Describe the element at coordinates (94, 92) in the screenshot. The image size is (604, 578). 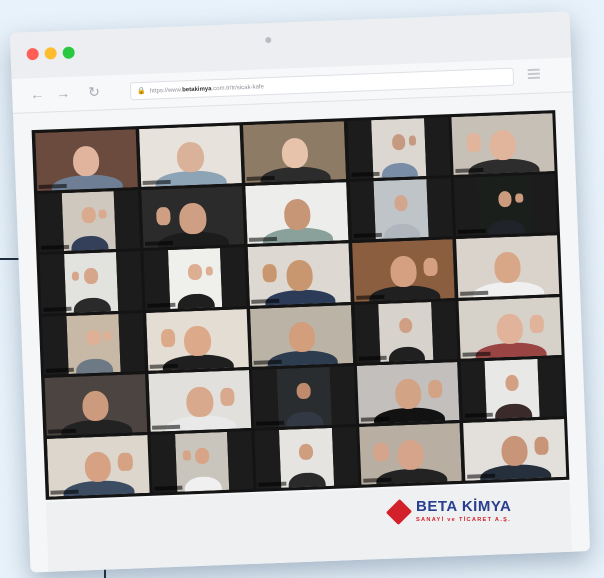
I see `reload-button: ↻` at that location.